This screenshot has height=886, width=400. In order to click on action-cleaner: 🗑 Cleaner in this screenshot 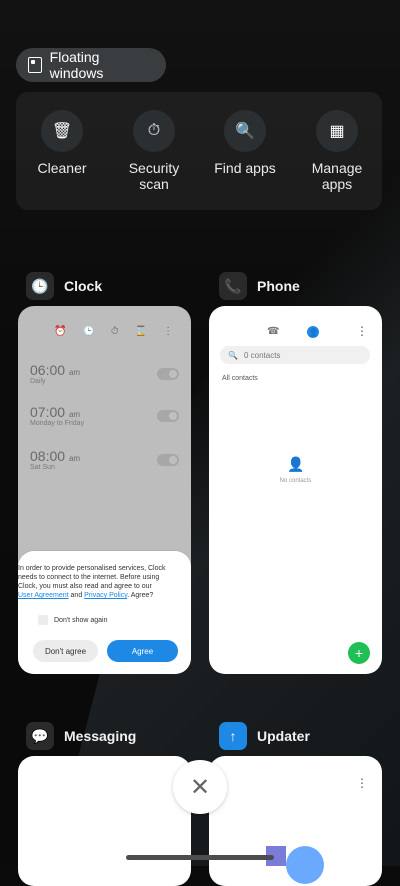, I will do `click(62, 143)`.